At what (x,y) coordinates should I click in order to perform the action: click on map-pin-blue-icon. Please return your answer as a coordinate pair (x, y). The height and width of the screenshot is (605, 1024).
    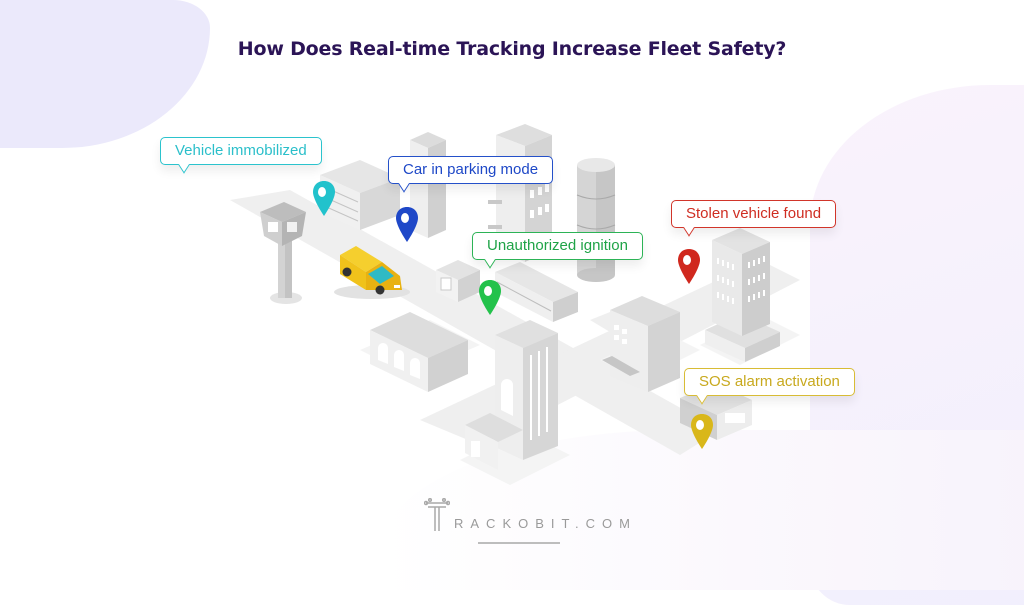
    Looking at the image, I should click on (407, 224).